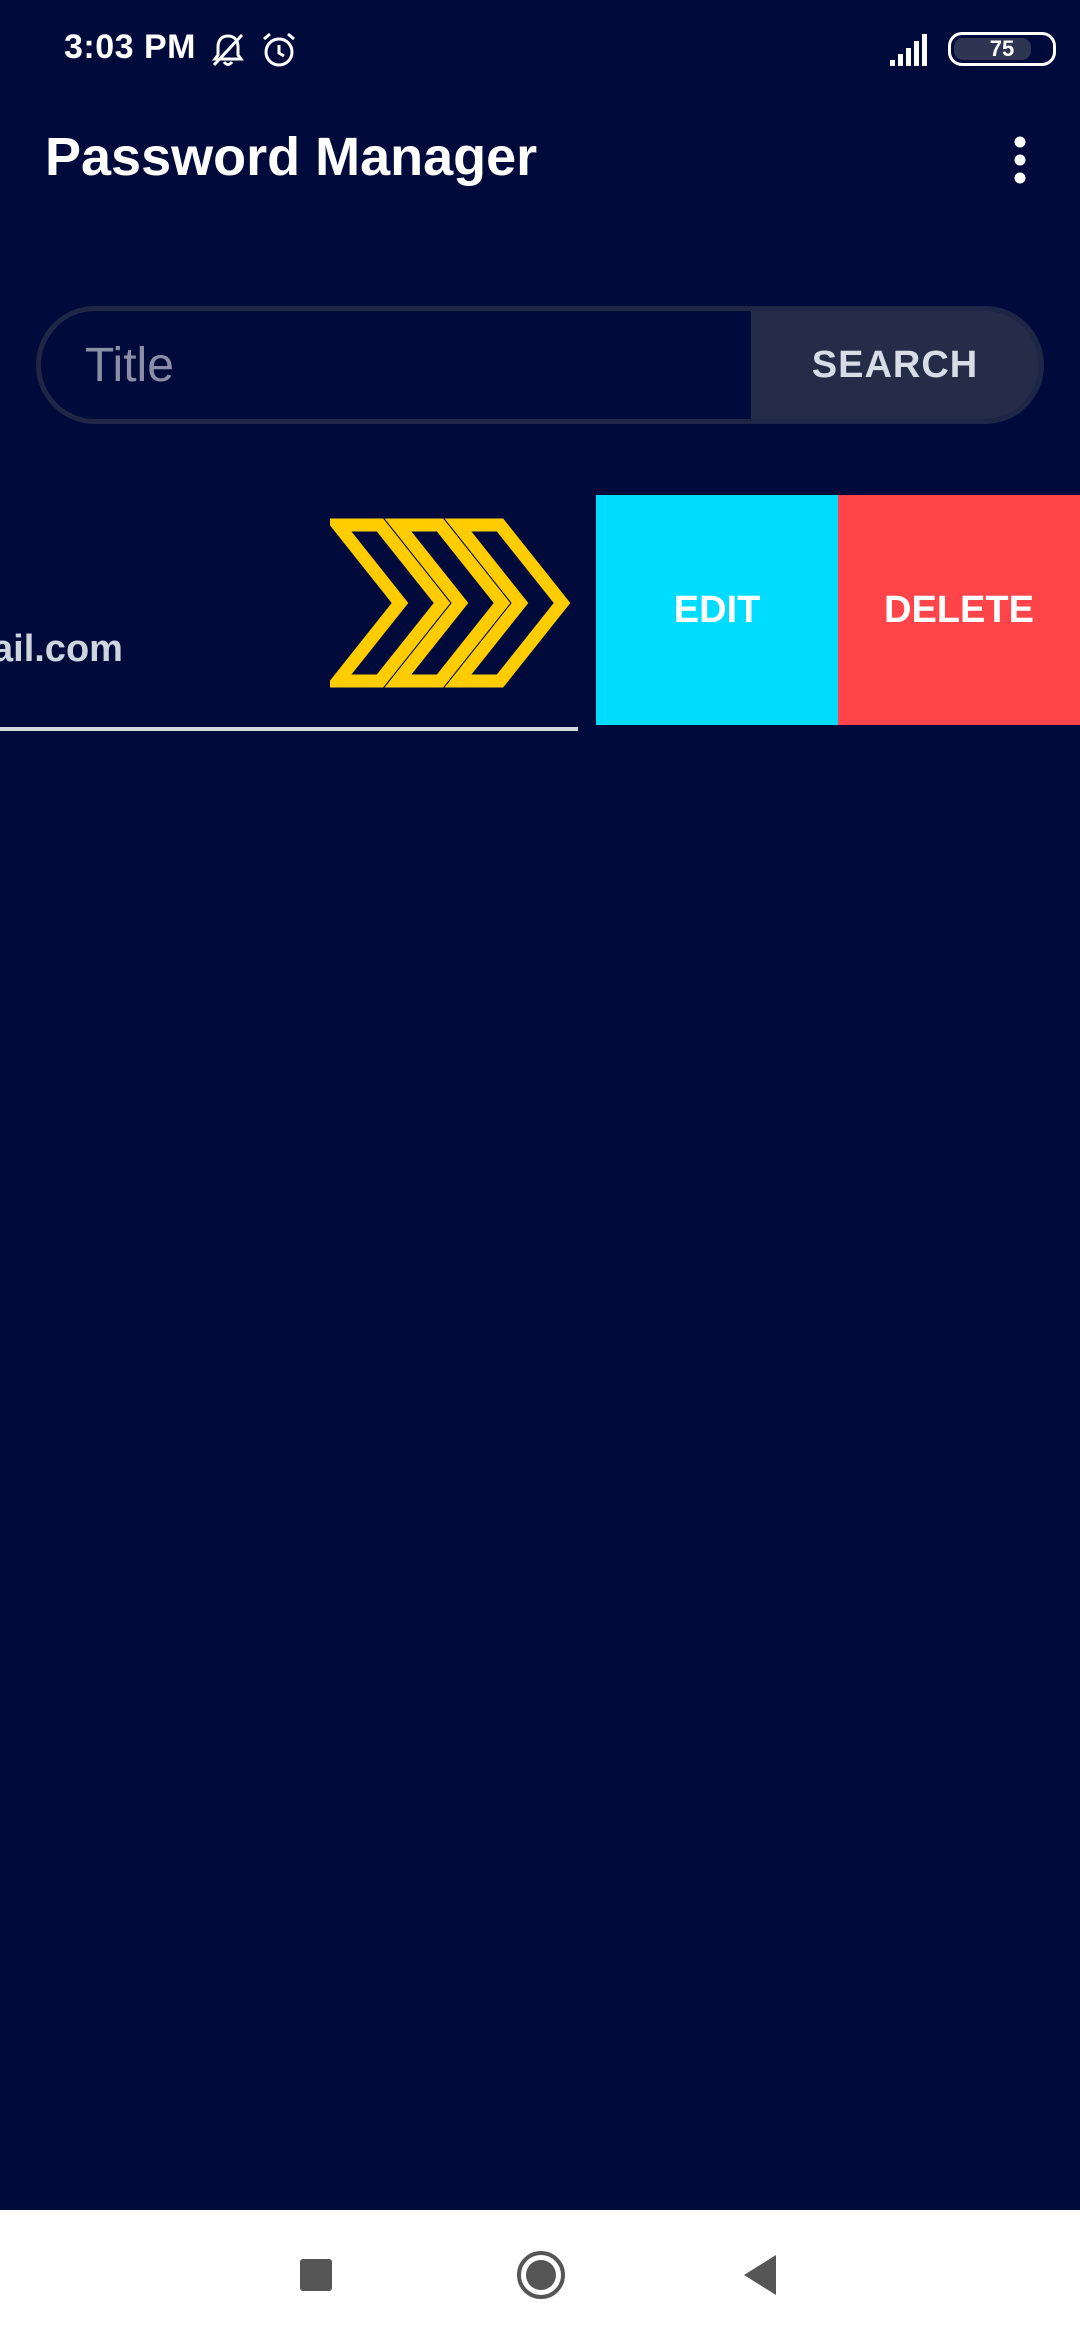 The height and width of the screenshot is (2340, 1080). I want to click on status-time: 3:03 PM, so click(130, 47).